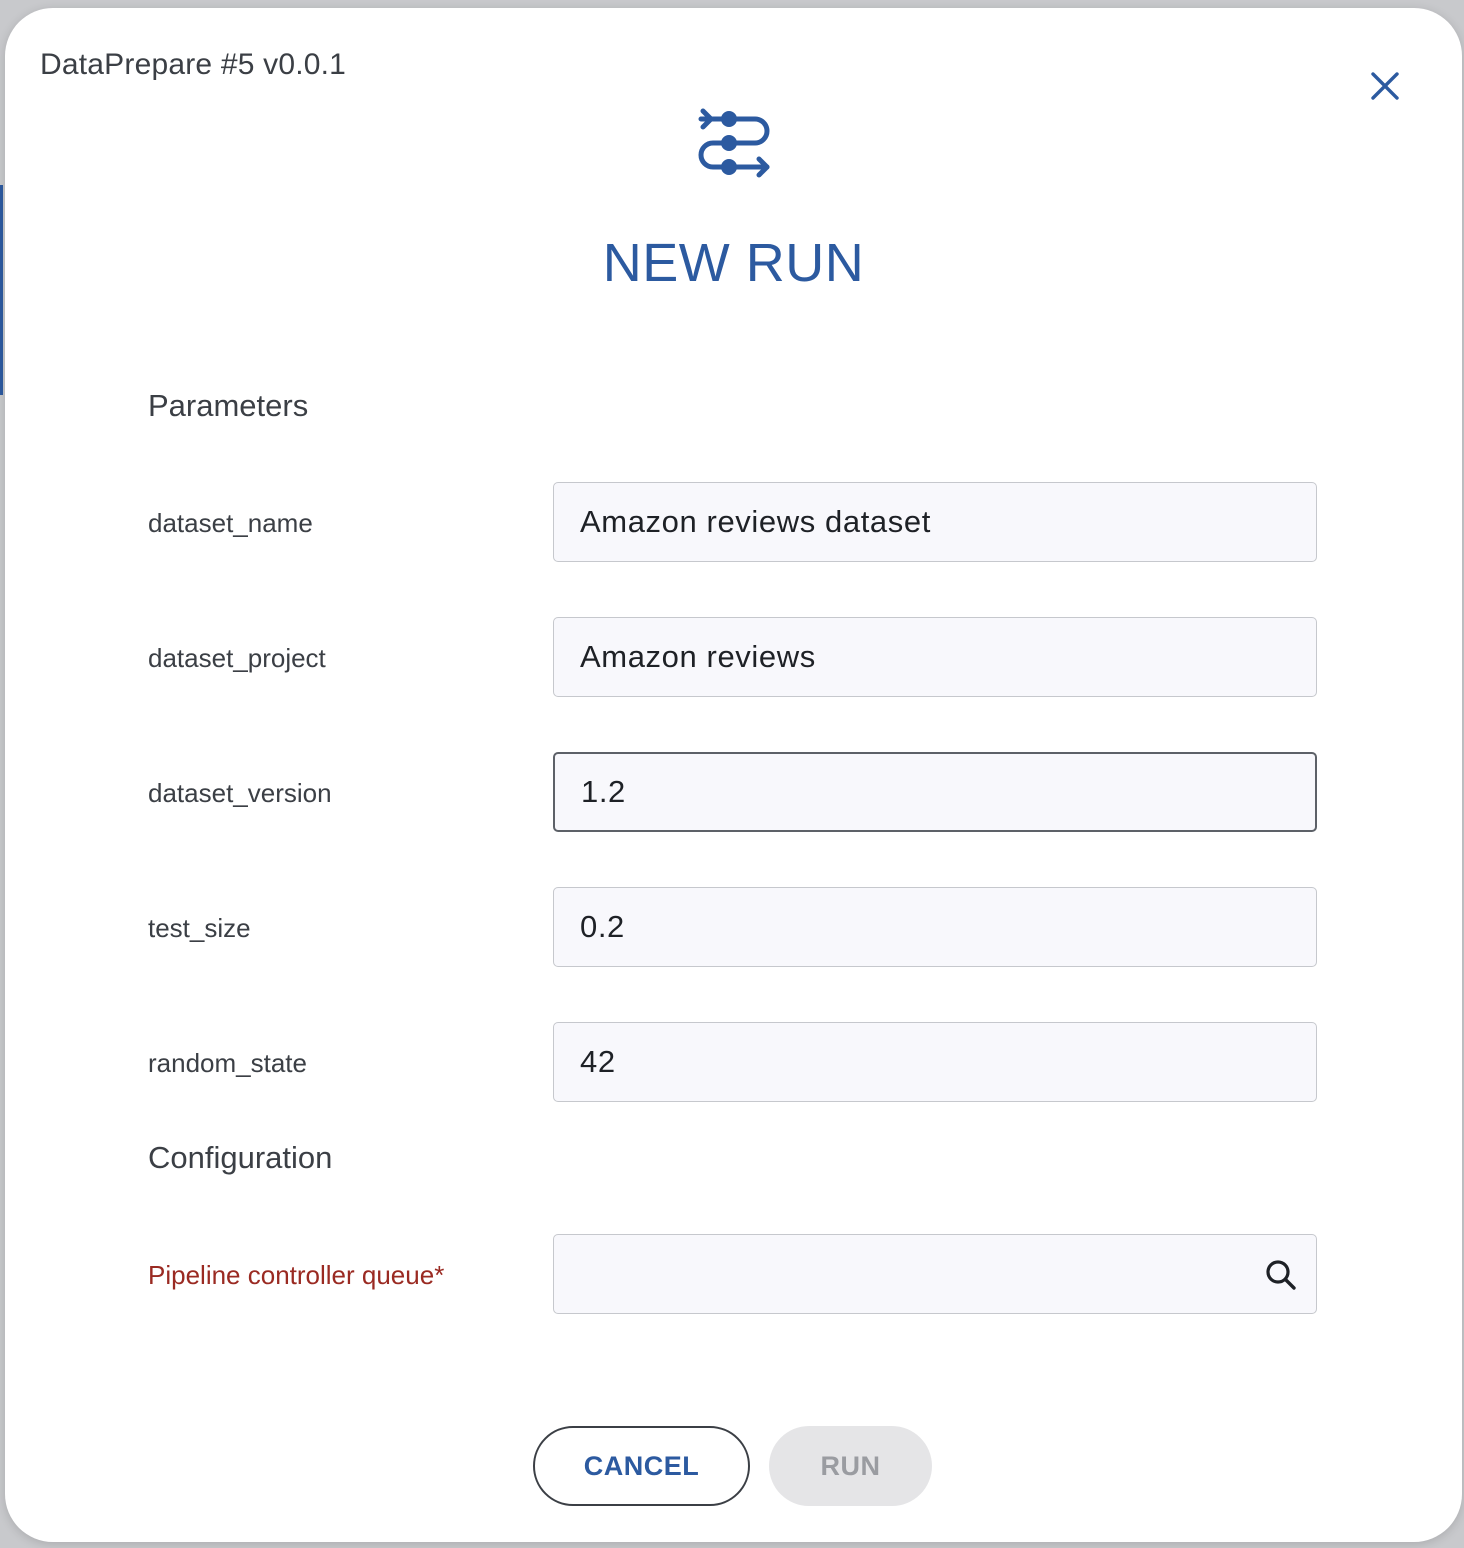 This screenshot has height=1548, width=1464. I want to click on dialog-heading: NEW RUN, so click(733, 263).